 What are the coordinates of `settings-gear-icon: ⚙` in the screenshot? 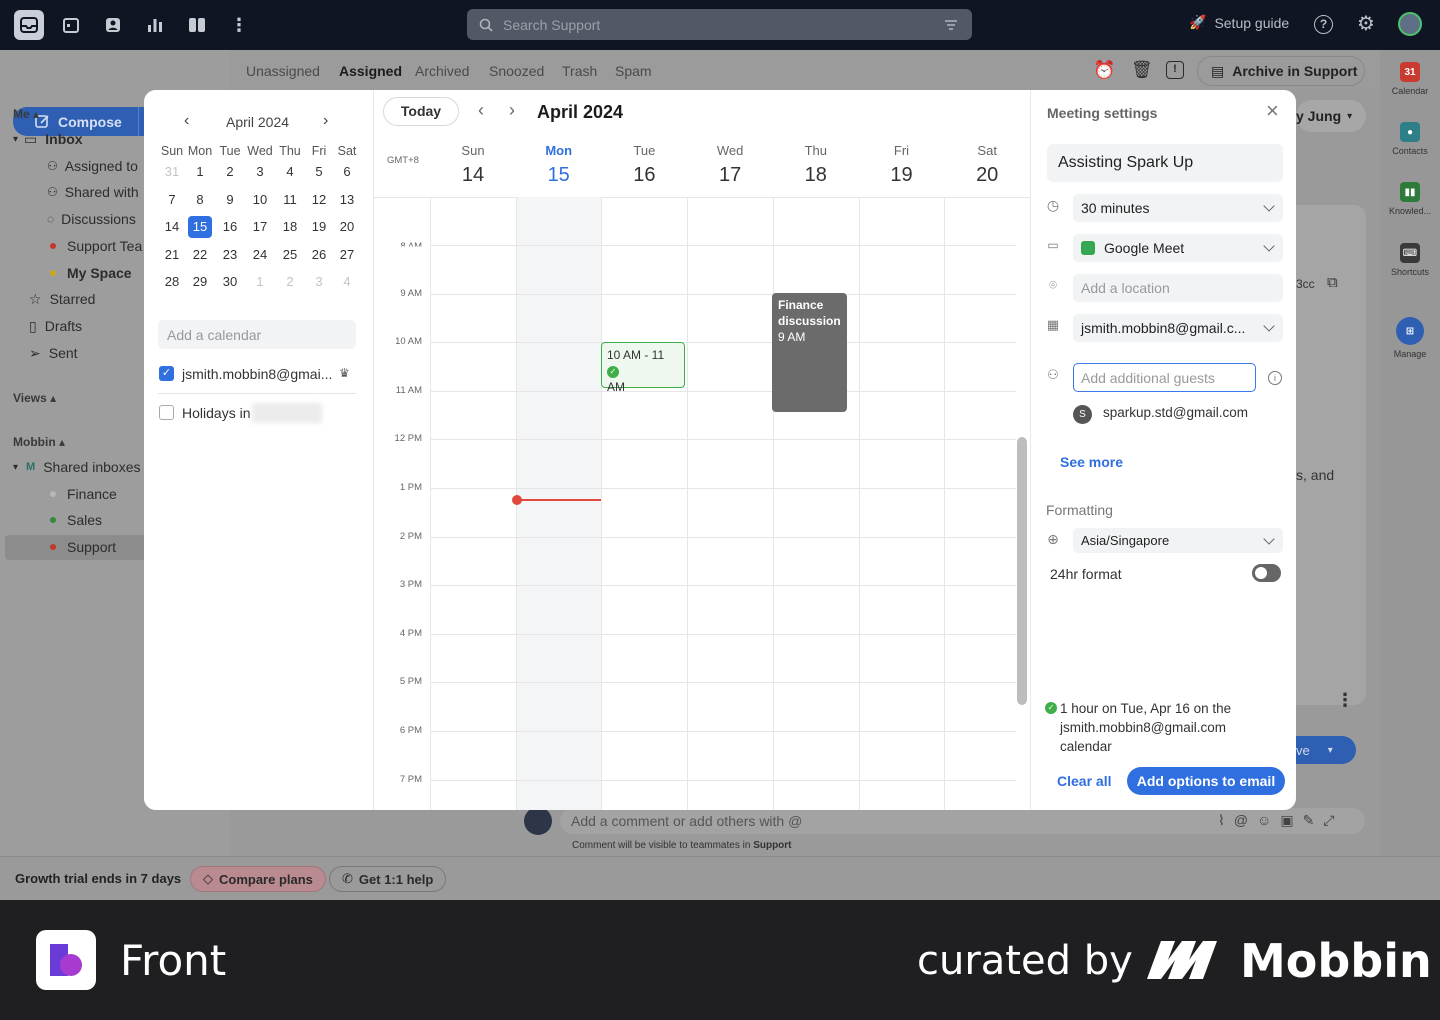 It's located at (1366, 24).